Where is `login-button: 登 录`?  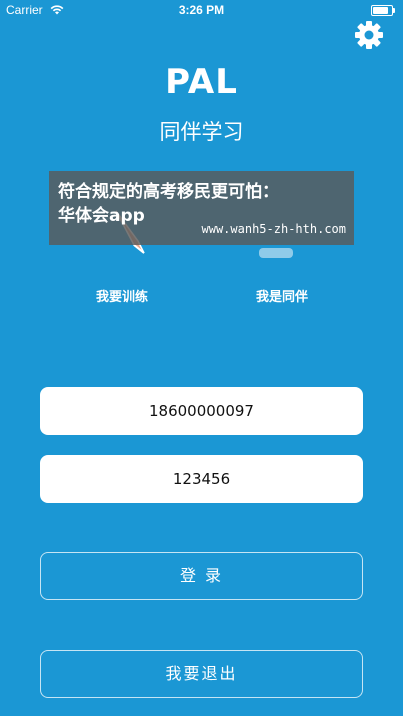 login-button: 登 录 is located at coordinates (201, 576).